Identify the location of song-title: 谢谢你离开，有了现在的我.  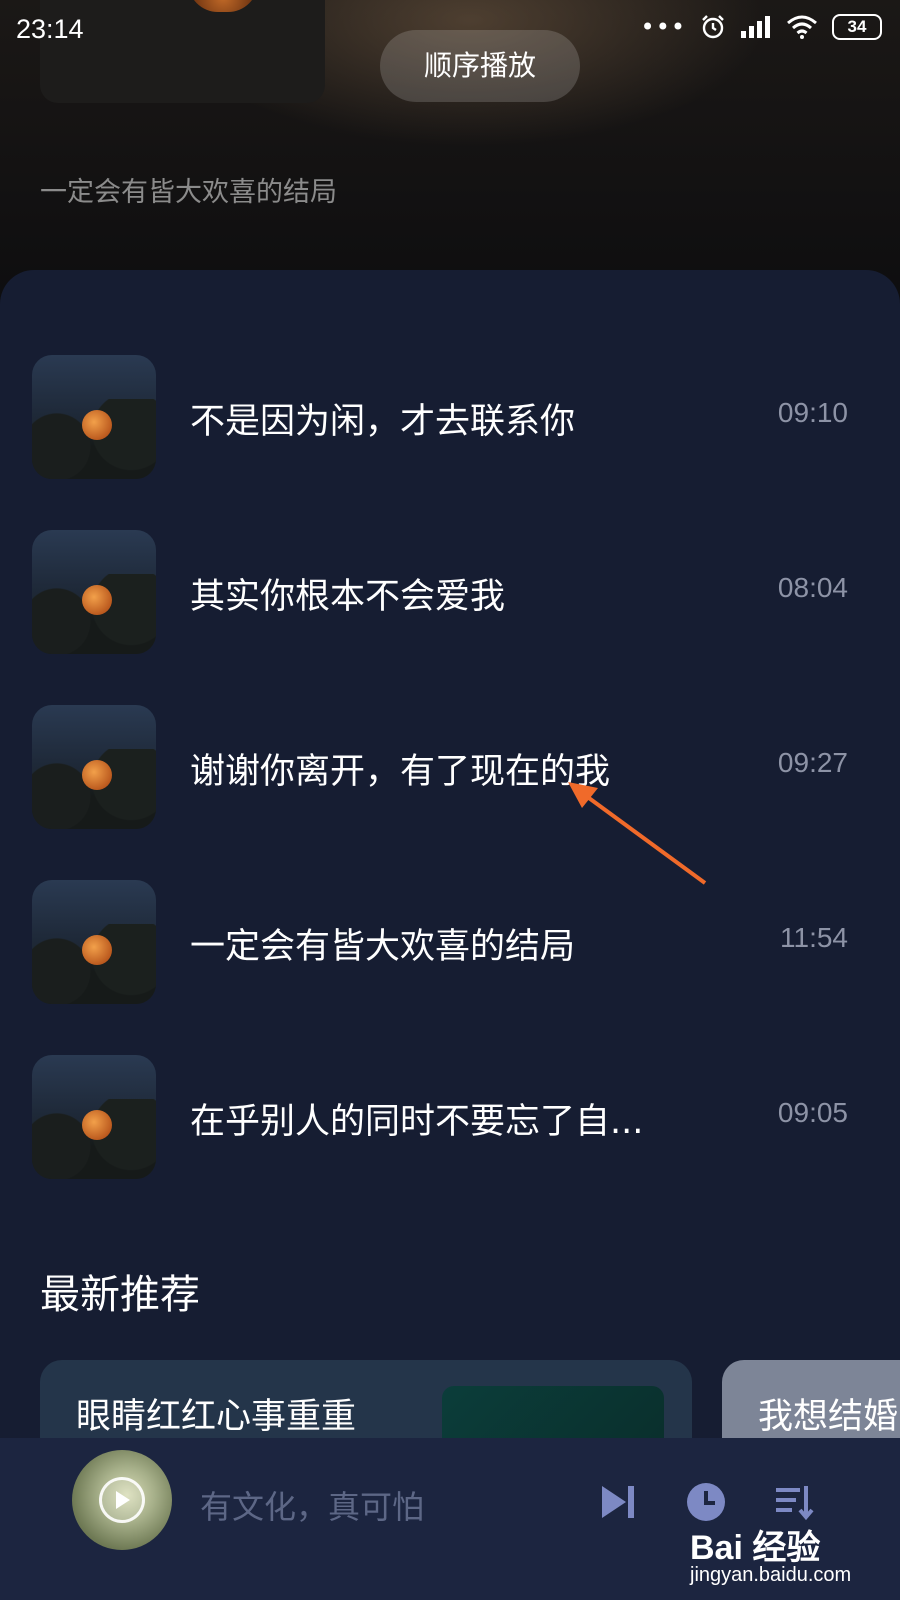
(400, 772).